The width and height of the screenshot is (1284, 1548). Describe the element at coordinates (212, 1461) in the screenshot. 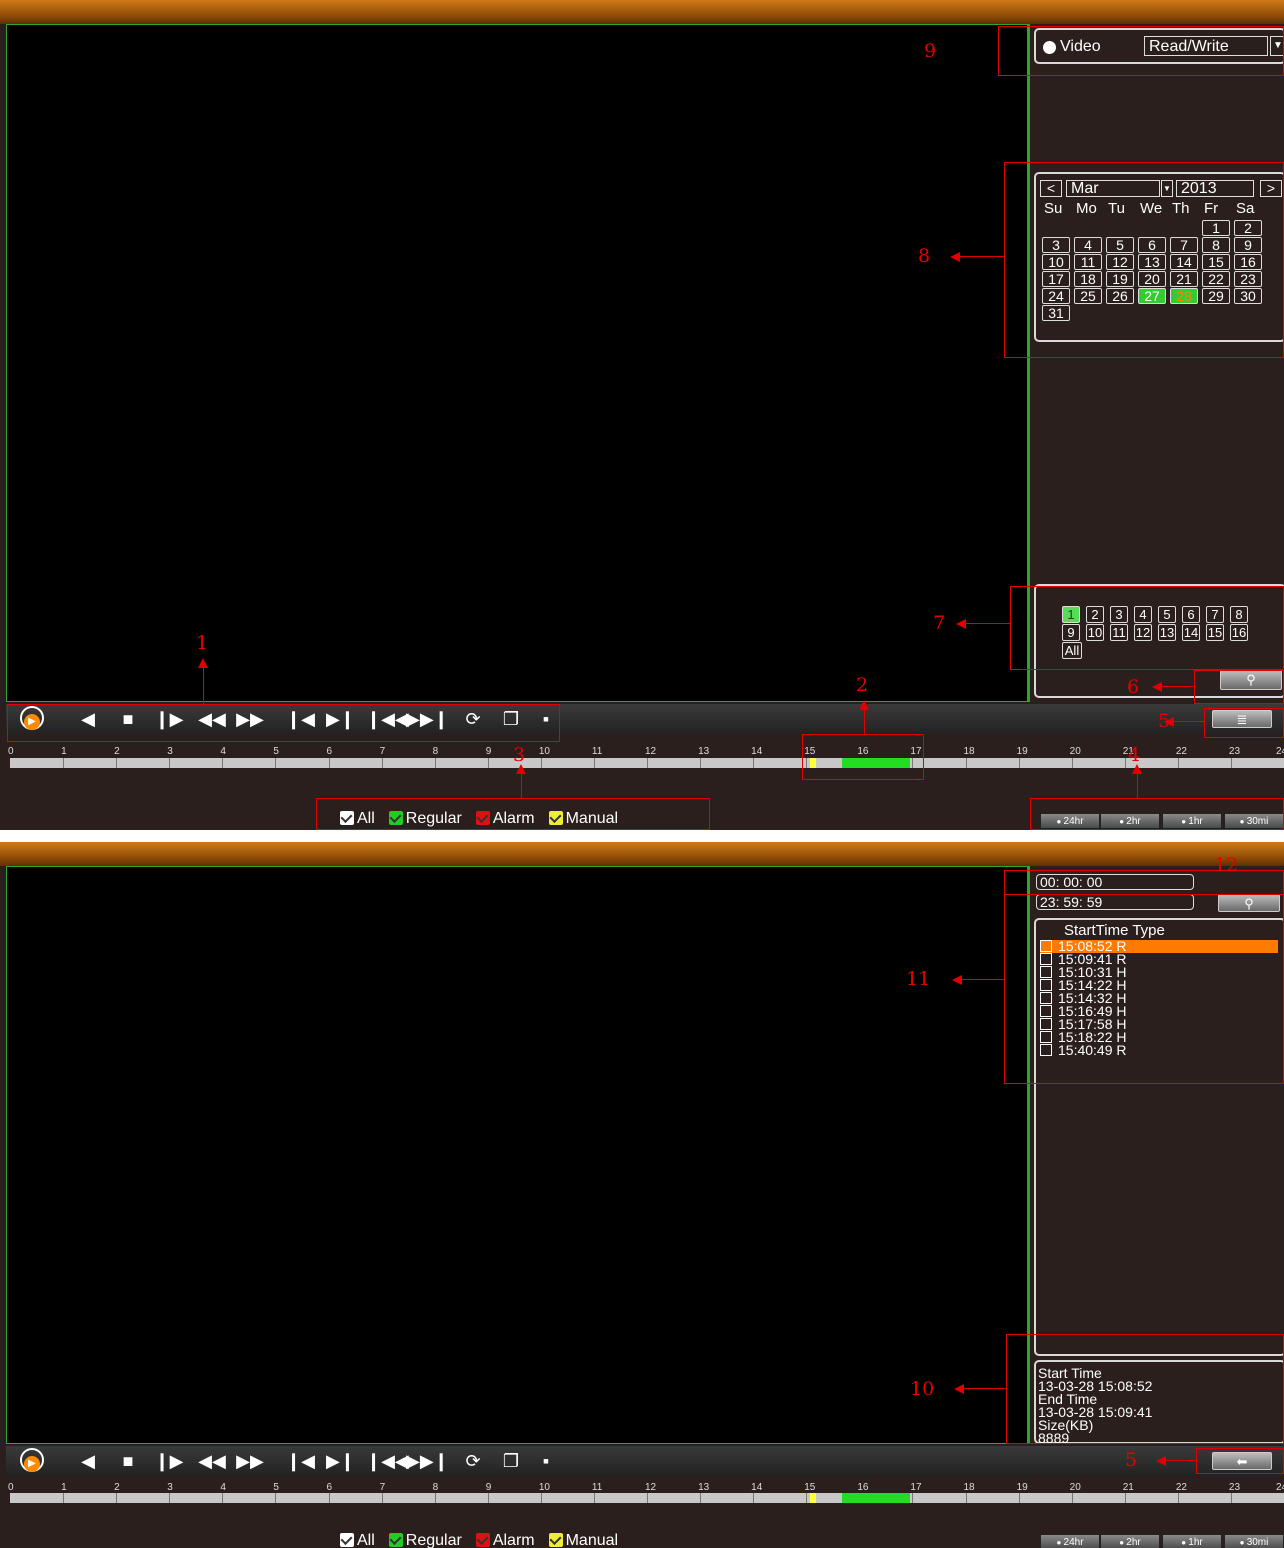

I see `rewind-icon: ◀◀` at that location.